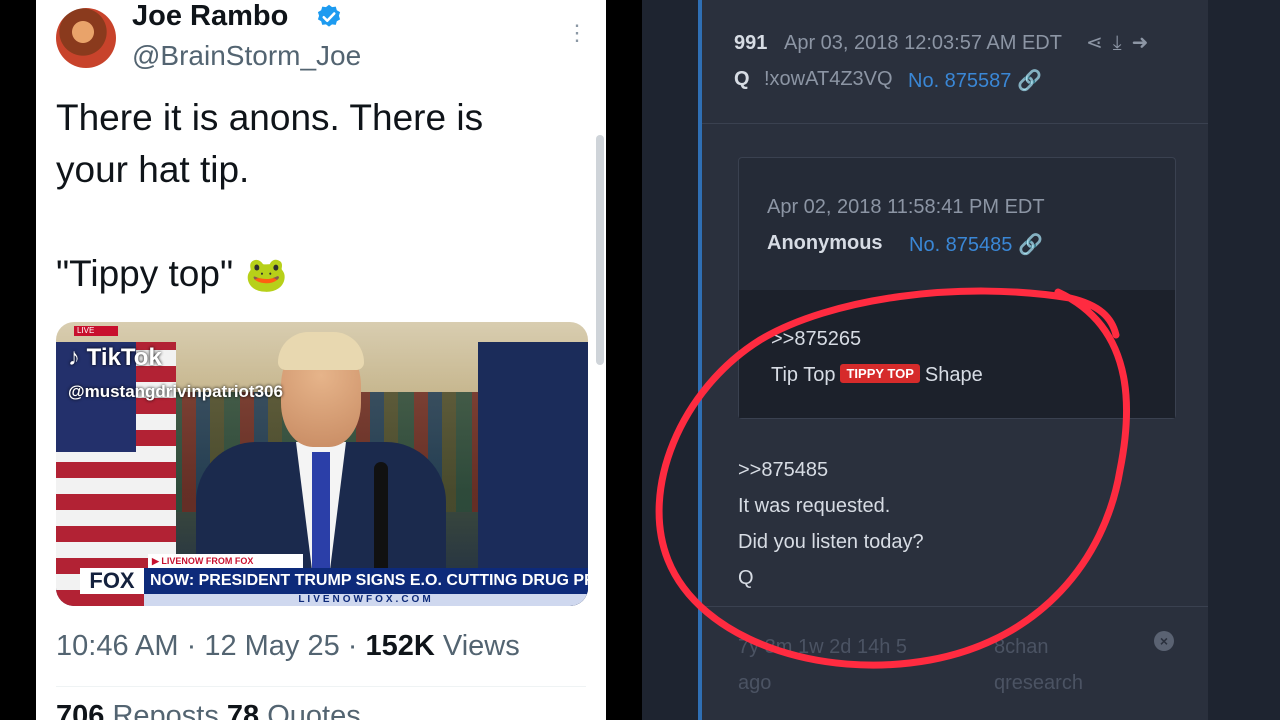 This screenshot has height=720, width=1280. What do you see at coordinates (822, 665) in the screenshot?
I see `relative-time: 7y 3m 1w 2d 14h 5 ago` at bounding box center [822, 665].